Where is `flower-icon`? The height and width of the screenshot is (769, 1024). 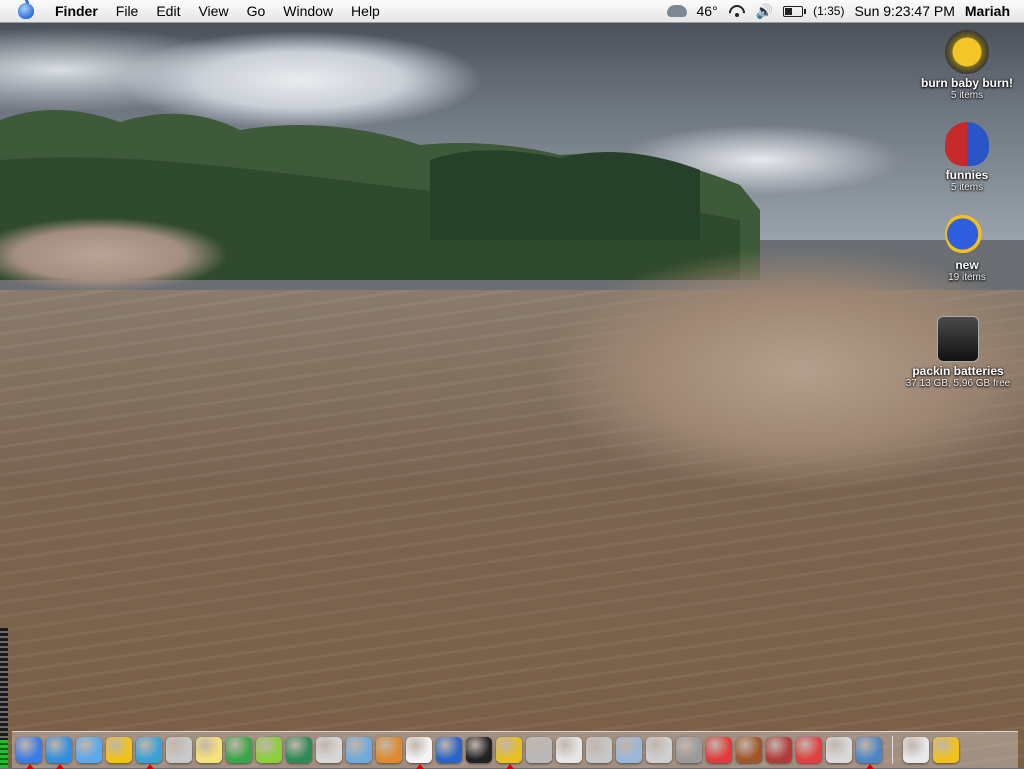
flower-icon is located at coordinates (269, 750).